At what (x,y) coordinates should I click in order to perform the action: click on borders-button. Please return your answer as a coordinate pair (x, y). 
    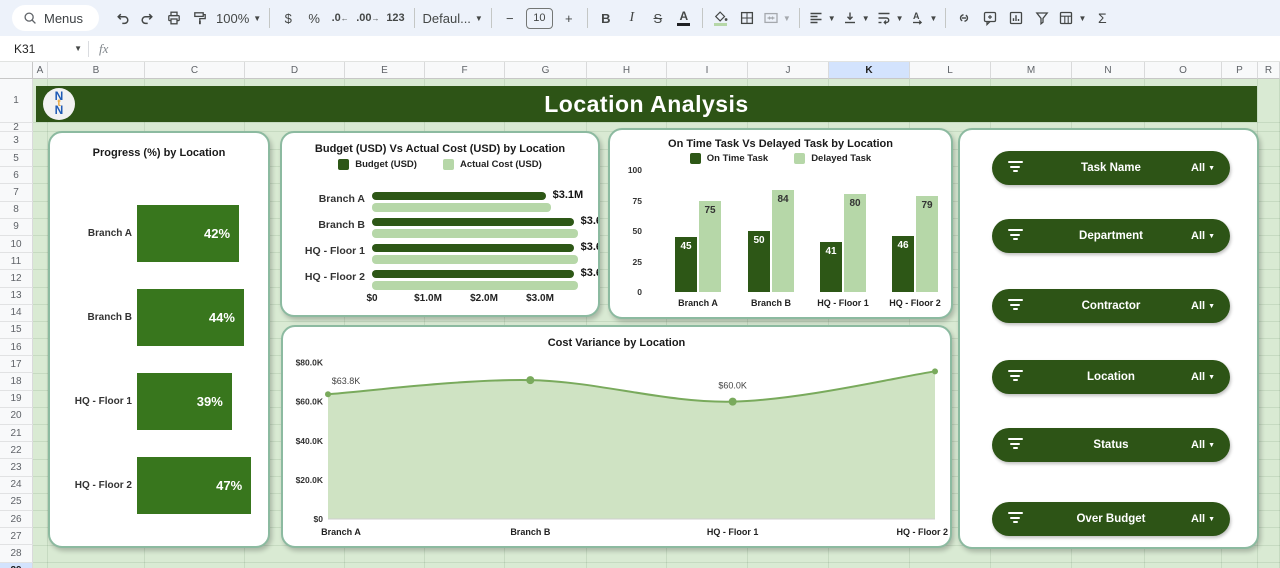
    Looking at the image, I should click on (747, 18).